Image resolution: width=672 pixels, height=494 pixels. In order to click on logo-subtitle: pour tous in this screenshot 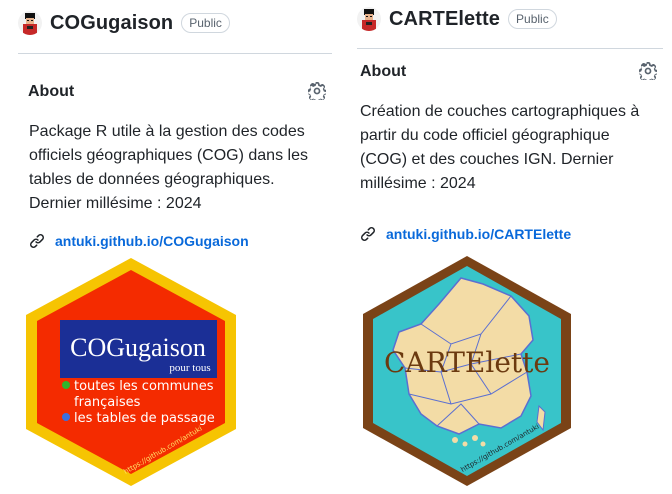, I will do `click(189, 368)`.